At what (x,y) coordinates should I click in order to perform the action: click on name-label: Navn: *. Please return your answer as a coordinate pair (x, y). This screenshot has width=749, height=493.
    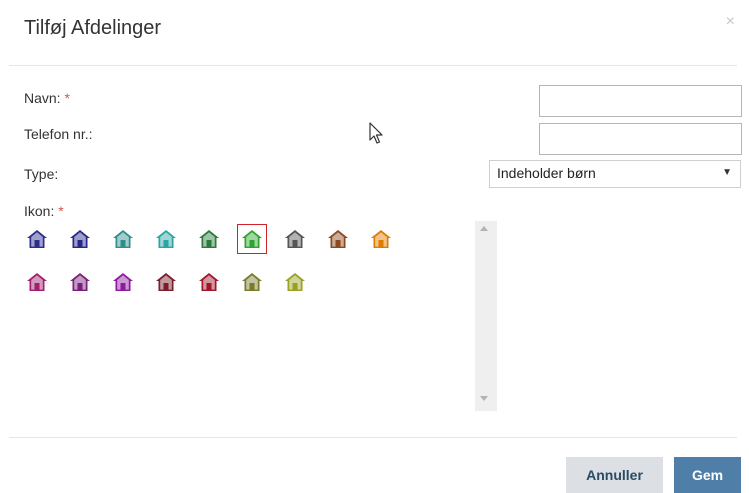
    Looking at the image, I should click on (47, 98).